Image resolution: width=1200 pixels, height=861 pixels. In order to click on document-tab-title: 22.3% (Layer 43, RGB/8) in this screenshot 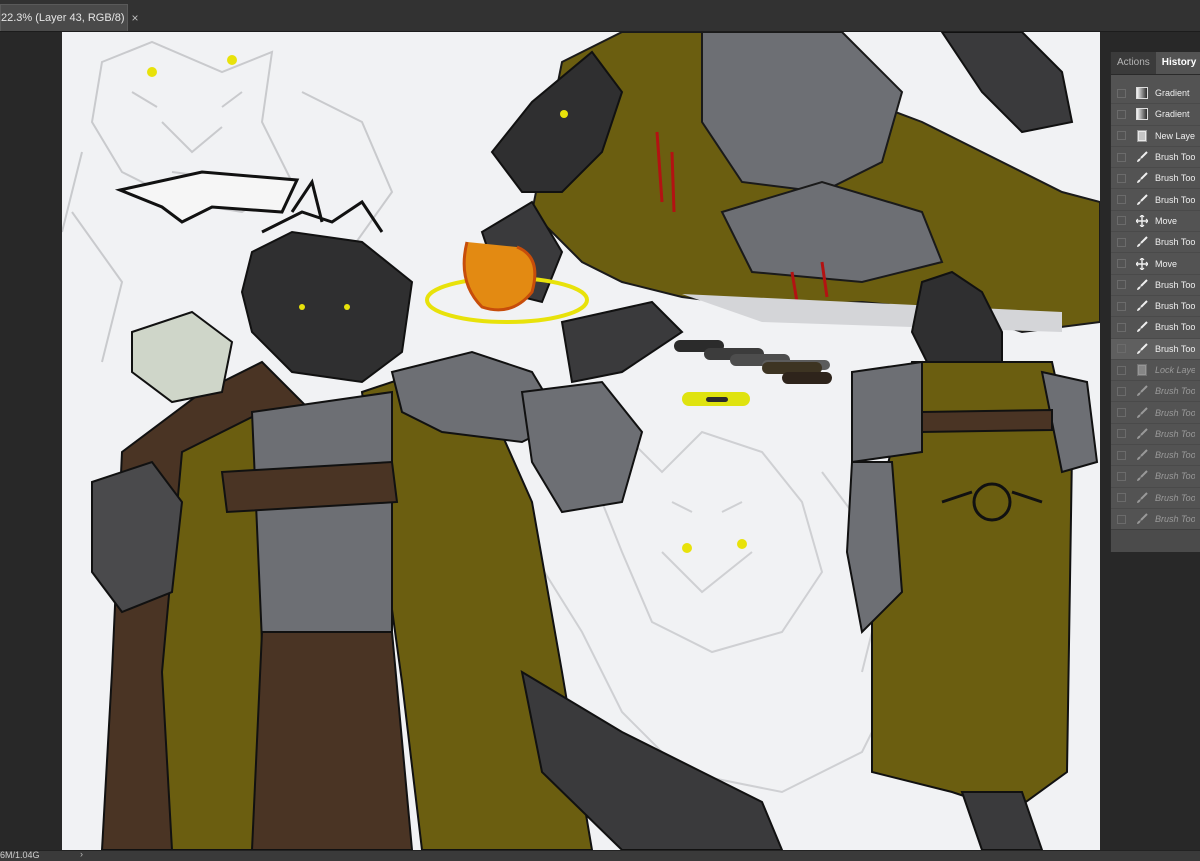, I will do `click(63, 18)`.